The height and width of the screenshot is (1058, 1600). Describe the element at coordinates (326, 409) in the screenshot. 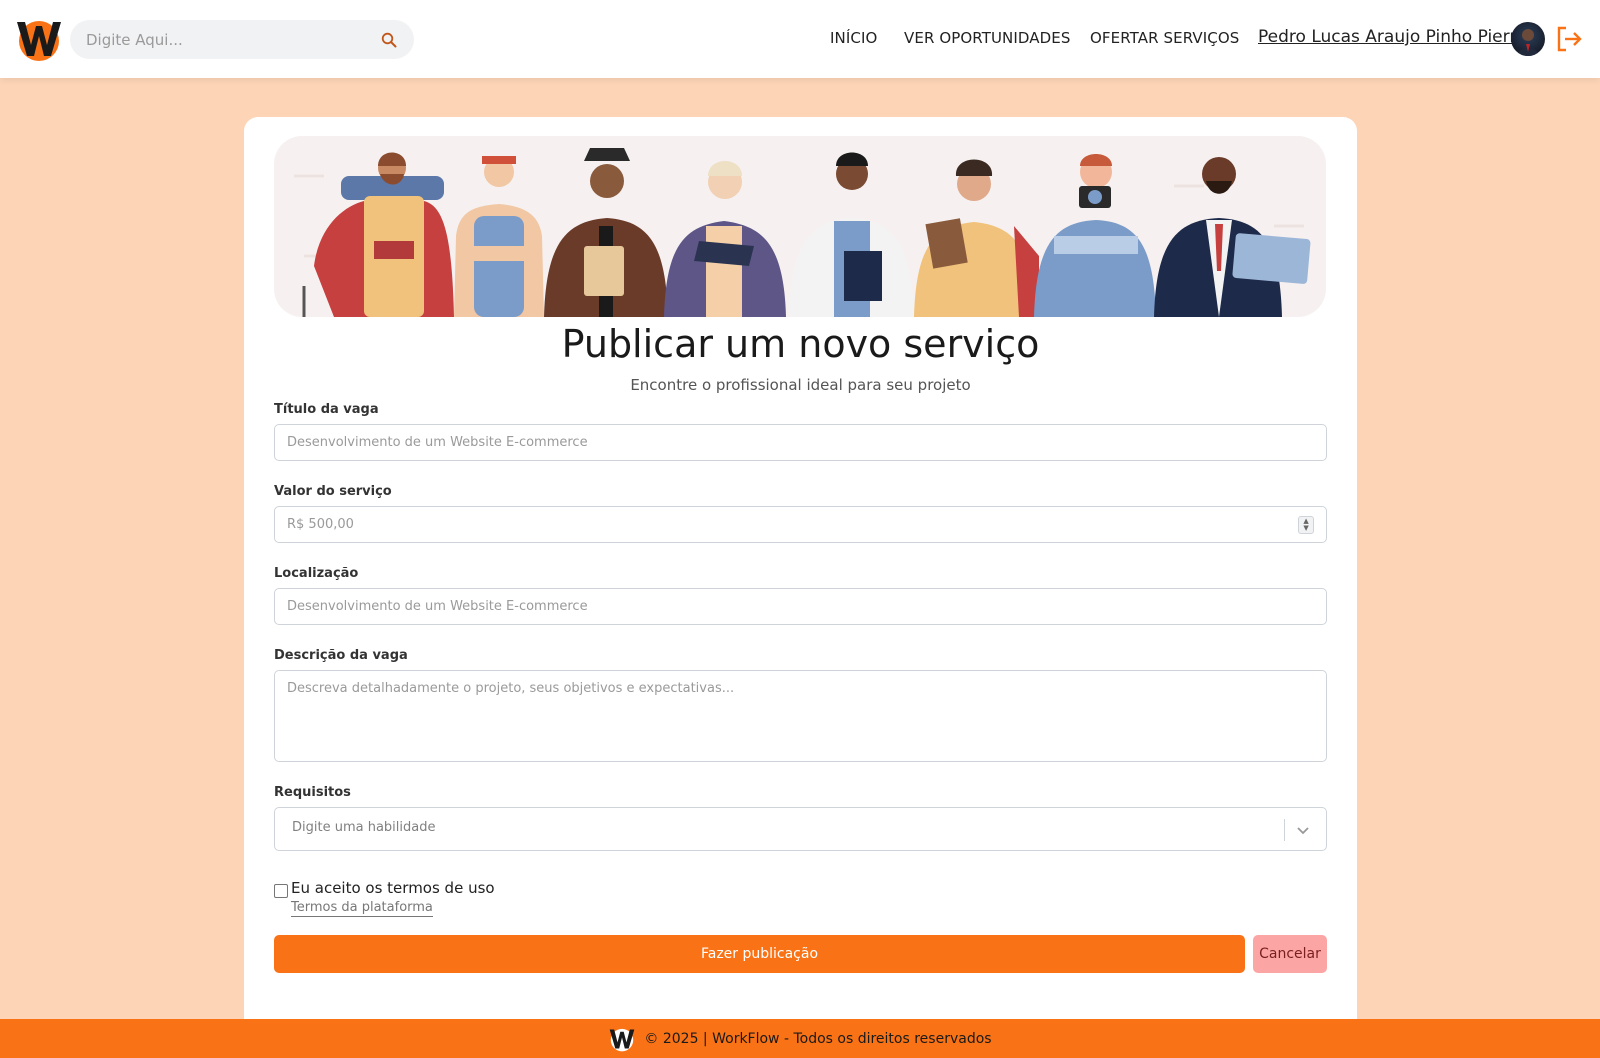

I see `titulo-label: Título da vaga` at that location.